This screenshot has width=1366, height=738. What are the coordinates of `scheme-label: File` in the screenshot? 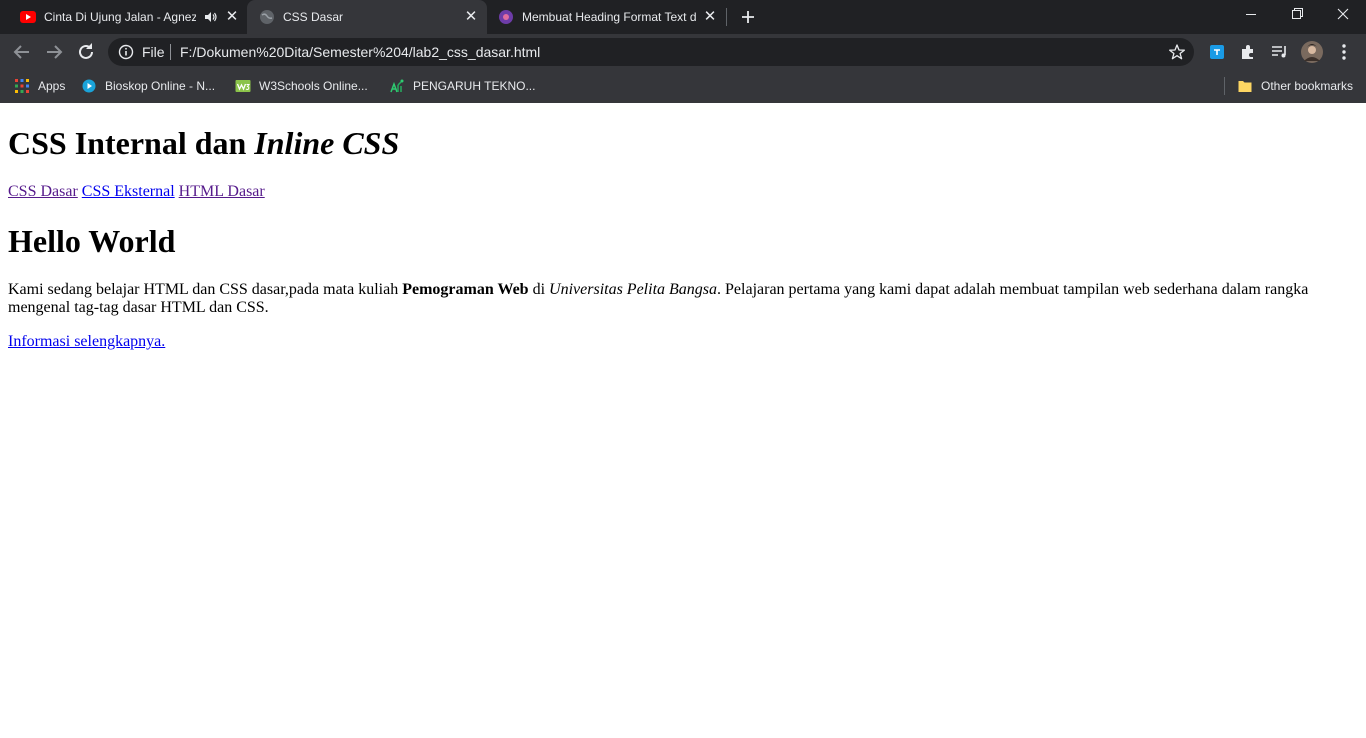 It's located at (153, 52).